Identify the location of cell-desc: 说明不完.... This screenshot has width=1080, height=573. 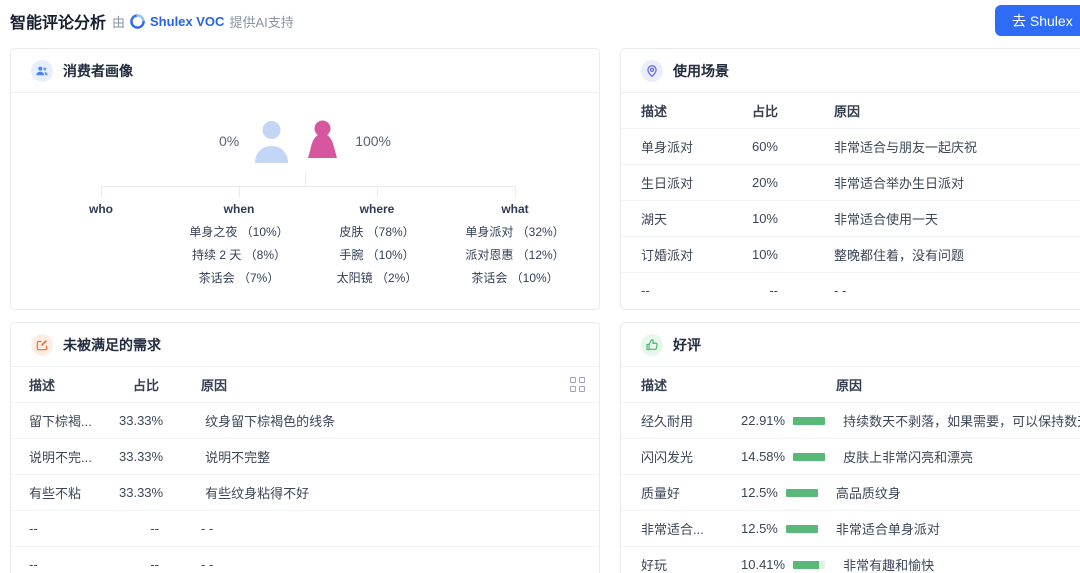
(60, 457).